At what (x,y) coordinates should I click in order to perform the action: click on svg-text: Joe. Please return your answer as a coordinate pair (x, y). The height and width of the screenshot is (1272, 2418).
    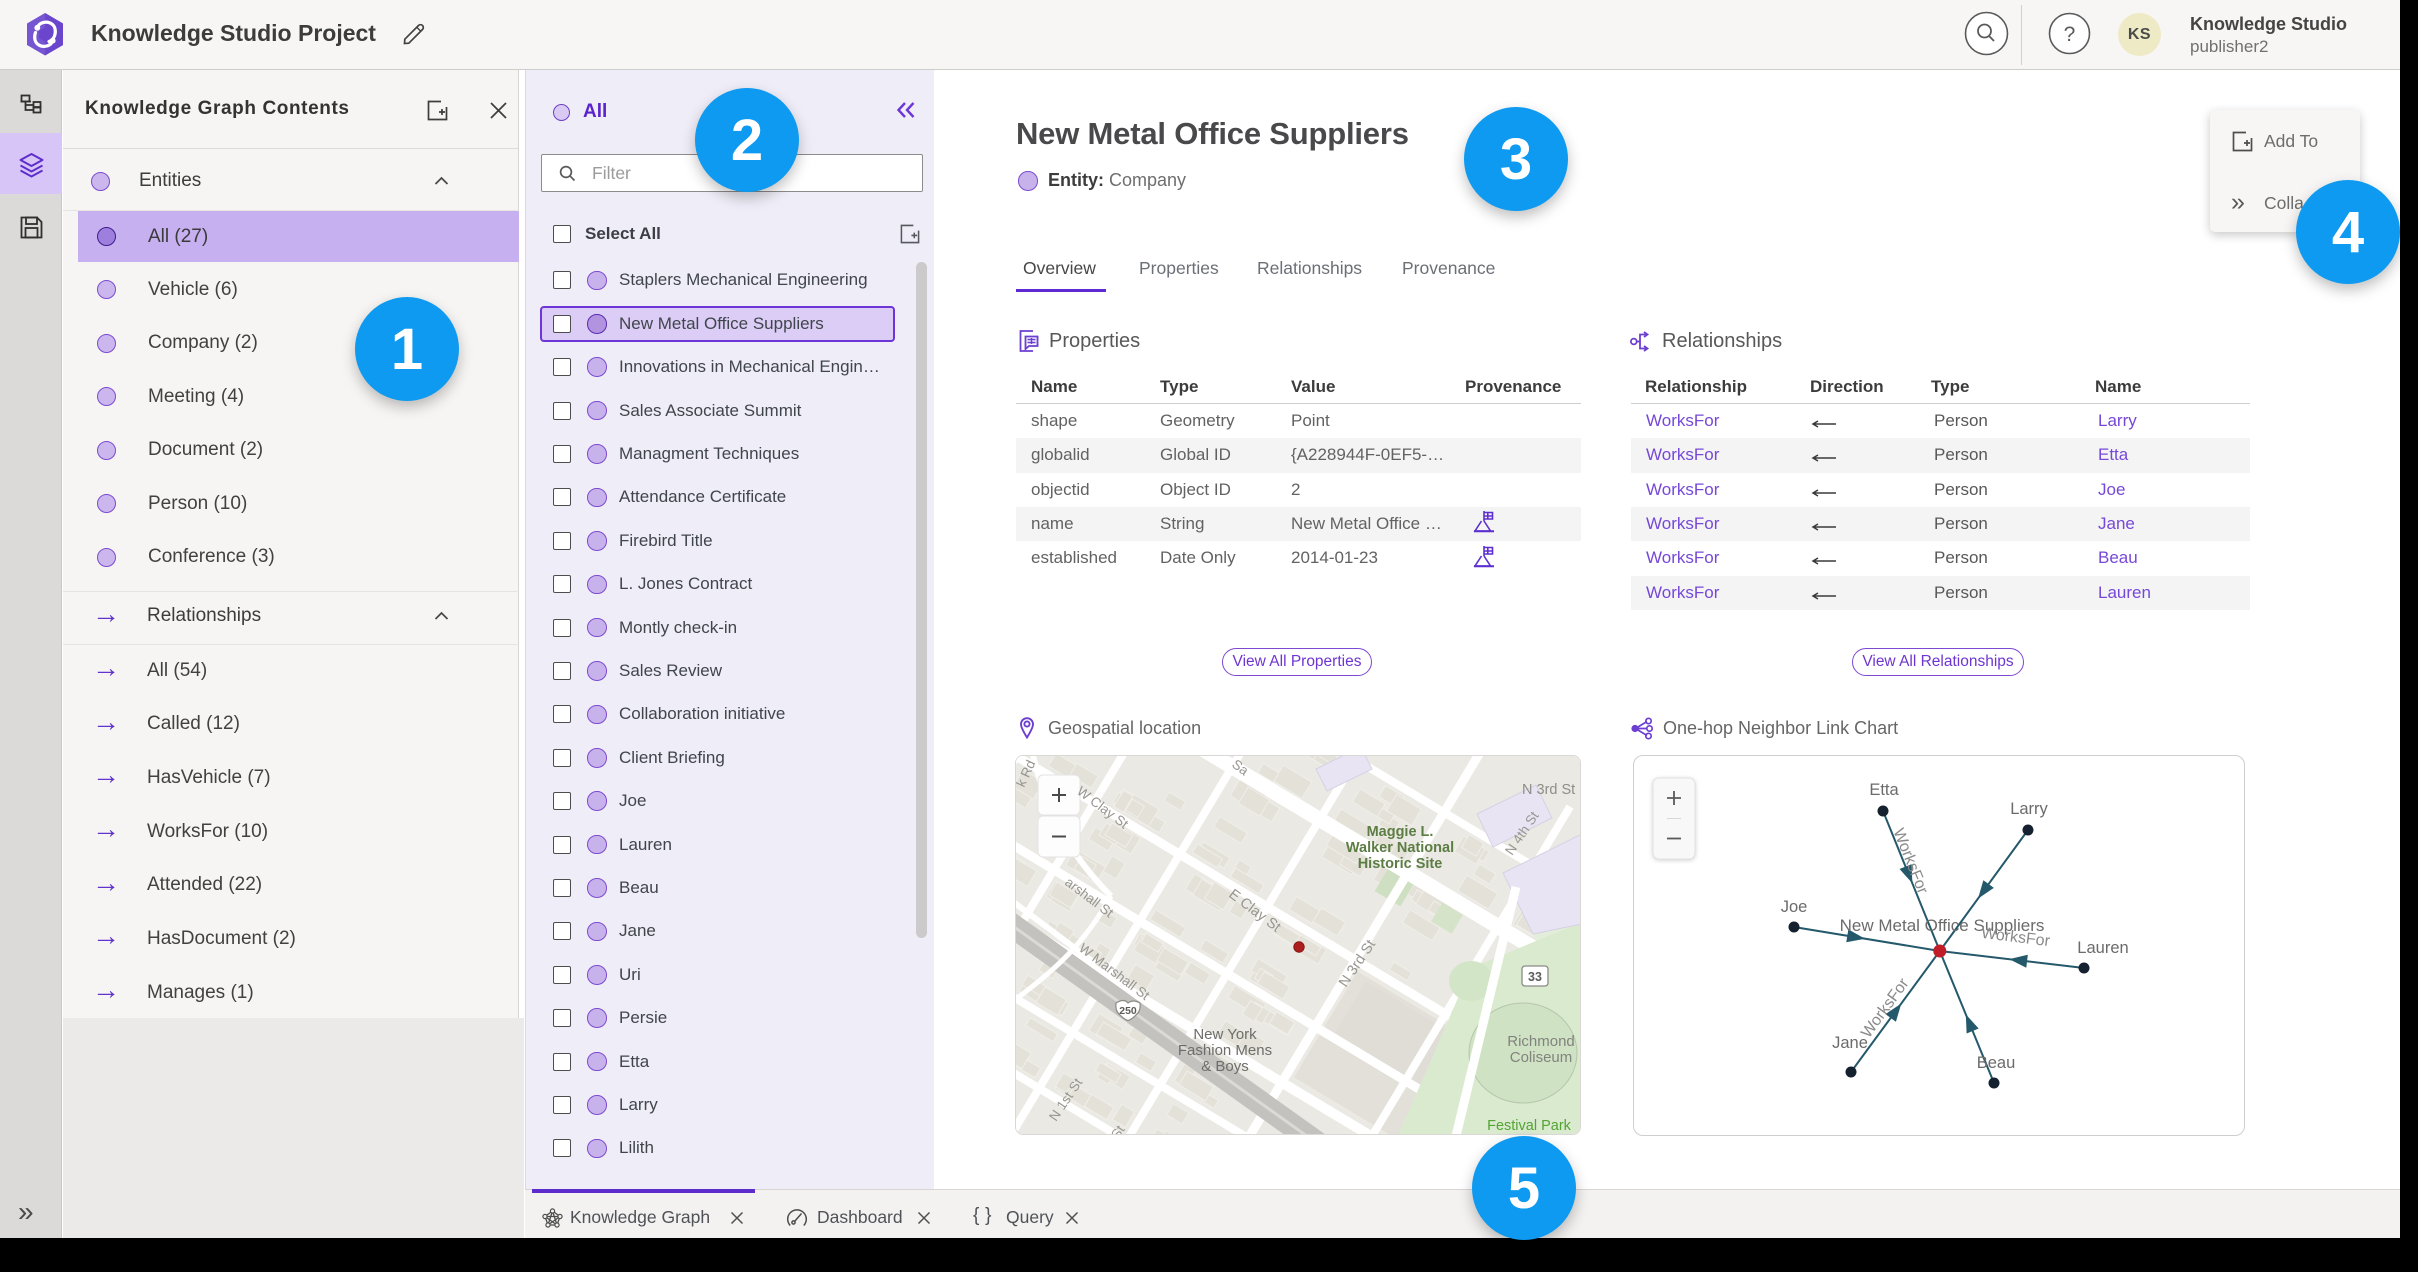
    Looking at the image, I should click on (1794, 907).